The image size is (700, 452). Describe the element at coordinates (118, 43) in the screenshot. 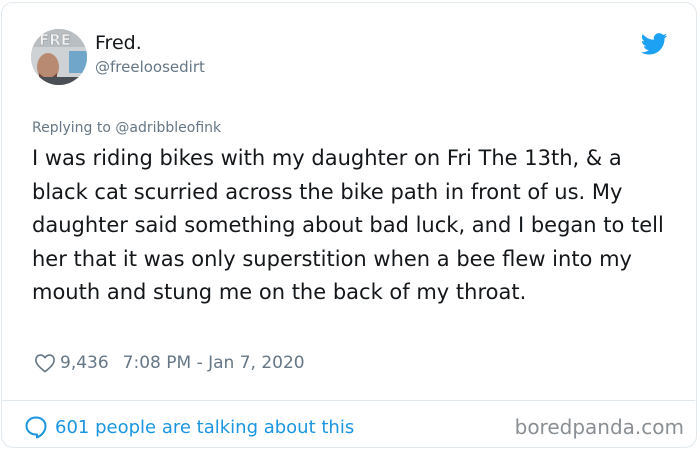

I see `display-name: Fred.` at that location.